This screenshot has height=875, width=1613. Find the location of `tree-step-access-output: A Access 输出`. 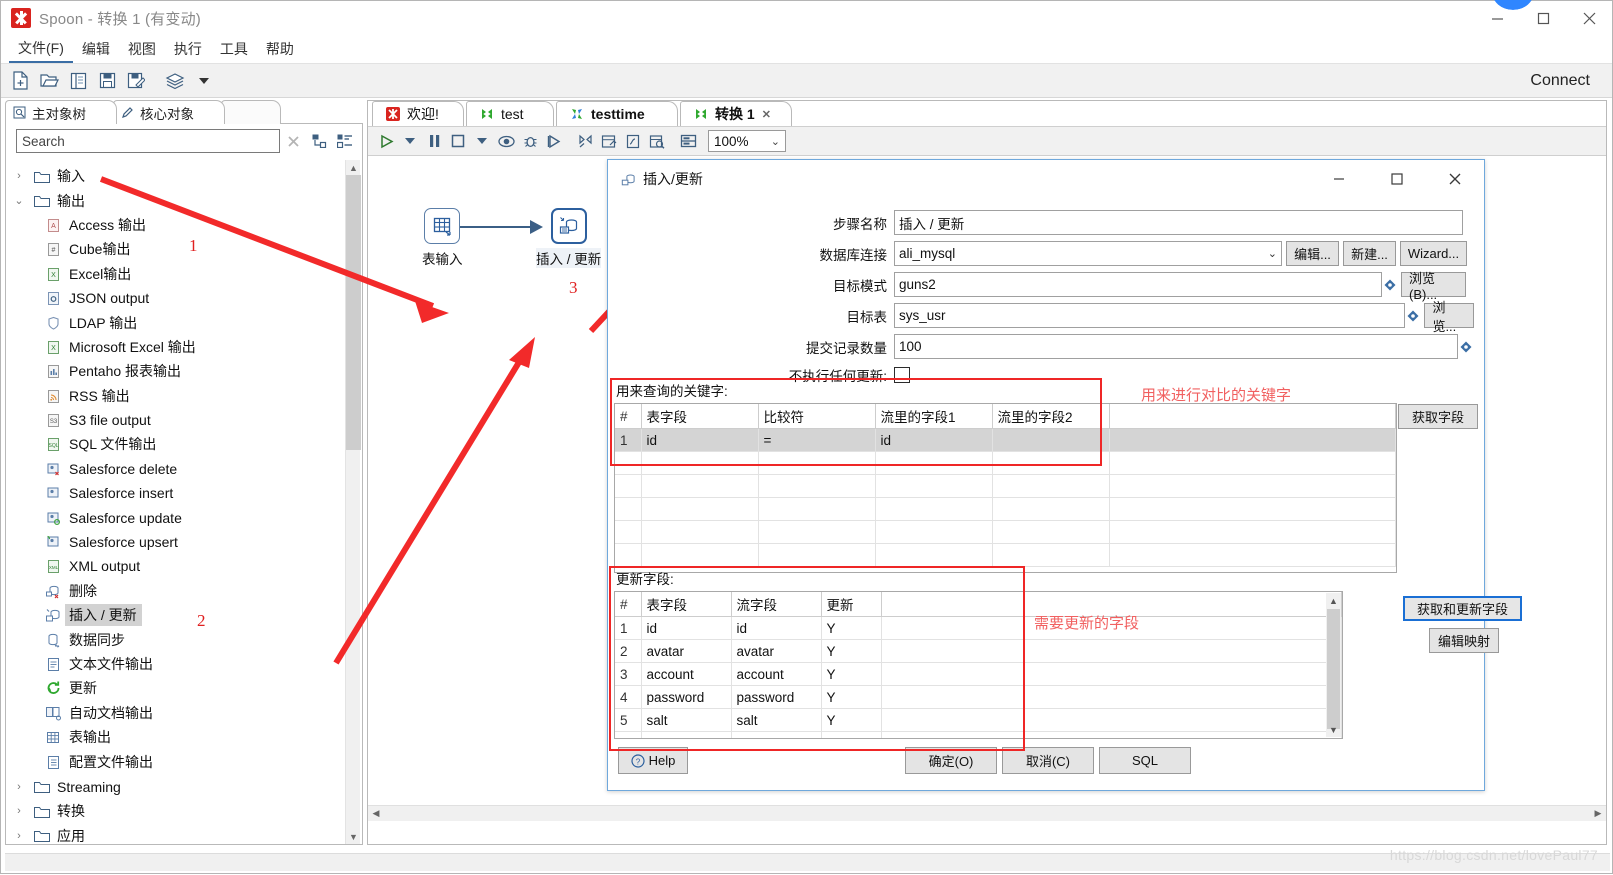

tree-step-access-output: A Access 输出 is located at coordinates (177, 225).